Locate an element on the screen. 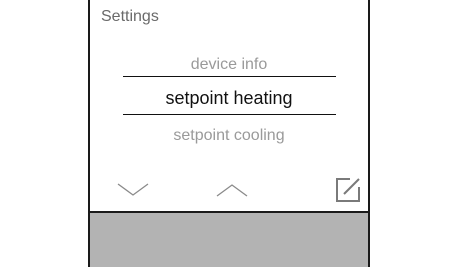 This screenshot has height=270, width=460. menu-item-previous: device info is located at coordinates (229, 65).